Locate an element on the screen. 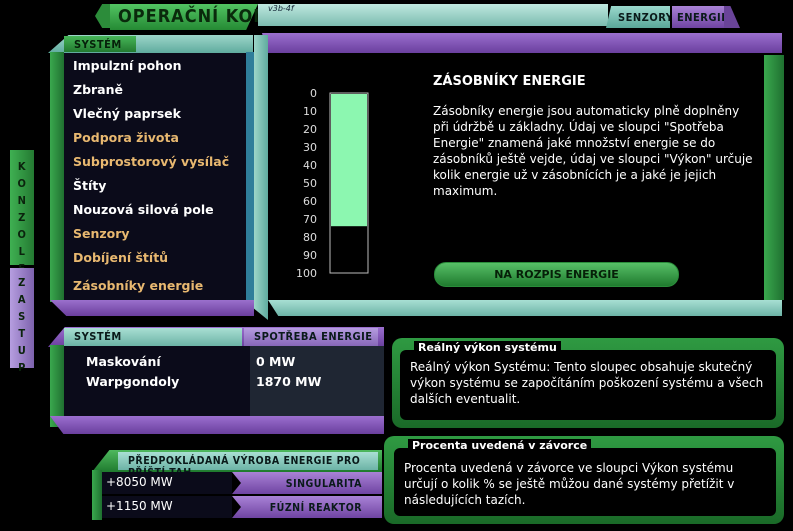 The image size is (793, 531). system-item-sensors: Senzory is located at coordinates (101, 233).